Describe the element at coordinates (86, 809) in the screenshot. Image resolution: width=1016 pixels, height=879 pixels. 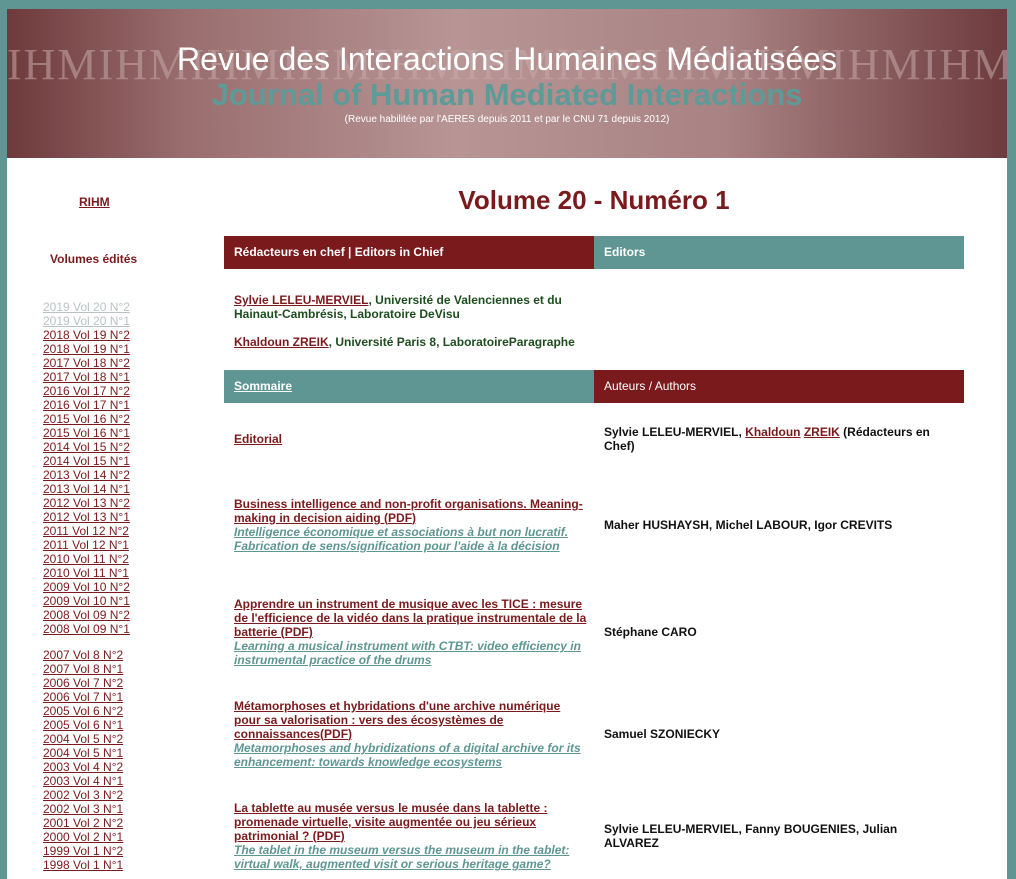
I see `volume-link: 2002 Vol 3 N°1` at that location.